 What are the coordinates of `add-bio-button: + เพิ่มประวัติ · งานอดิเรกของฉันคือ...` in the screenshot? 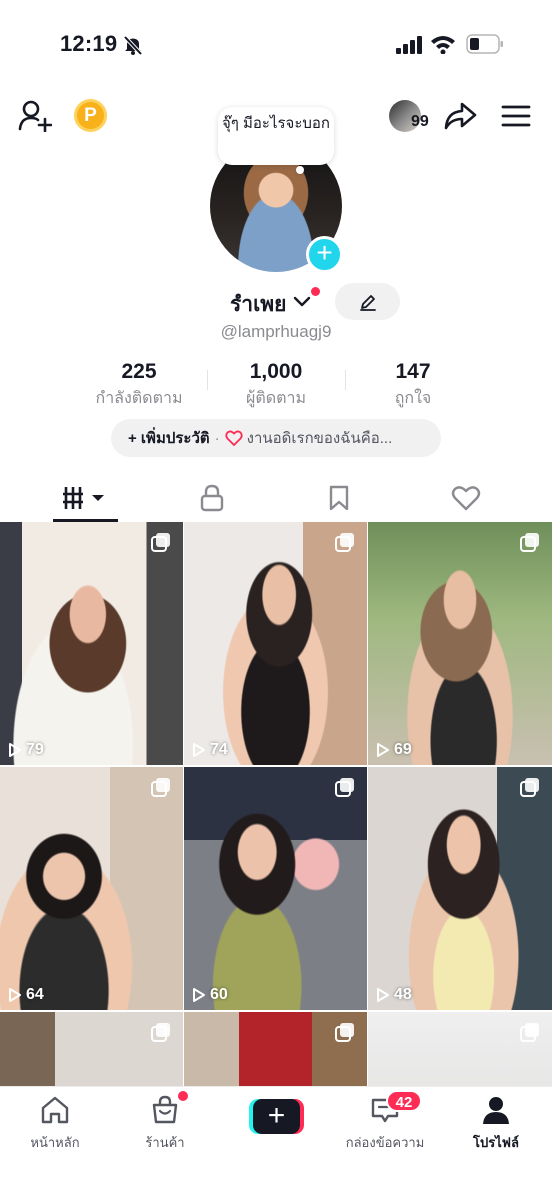 It's located at (276, 438).